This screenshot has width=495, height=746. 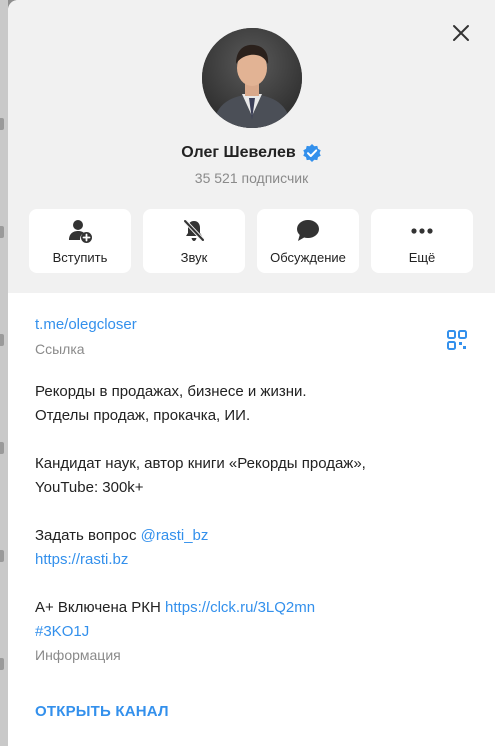 What do you see at coordinates (60, 349) in the screenshot?
I see `link-caption: Ссылка` at bounding box center [60, 349].